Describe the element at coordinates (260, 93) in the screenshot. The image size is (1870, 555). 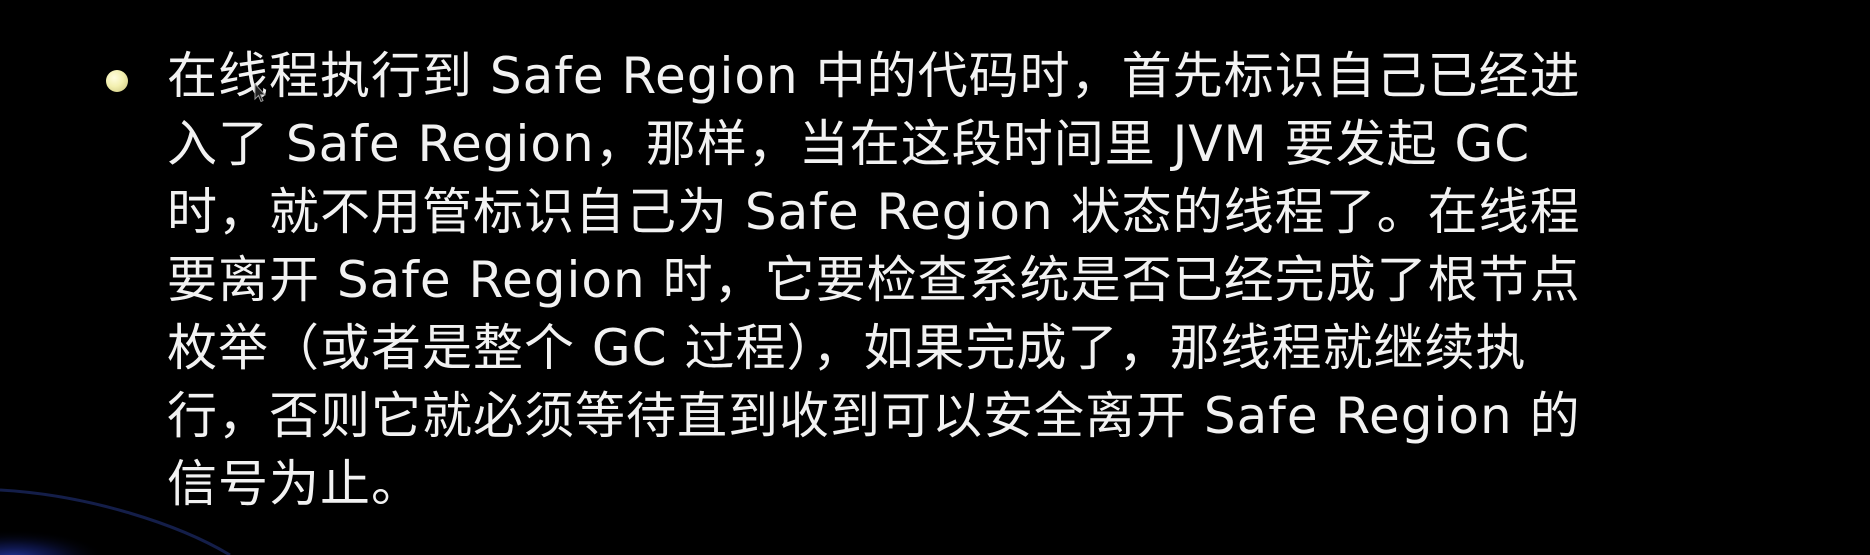
I see `mouse-cursor-icon` at that location.